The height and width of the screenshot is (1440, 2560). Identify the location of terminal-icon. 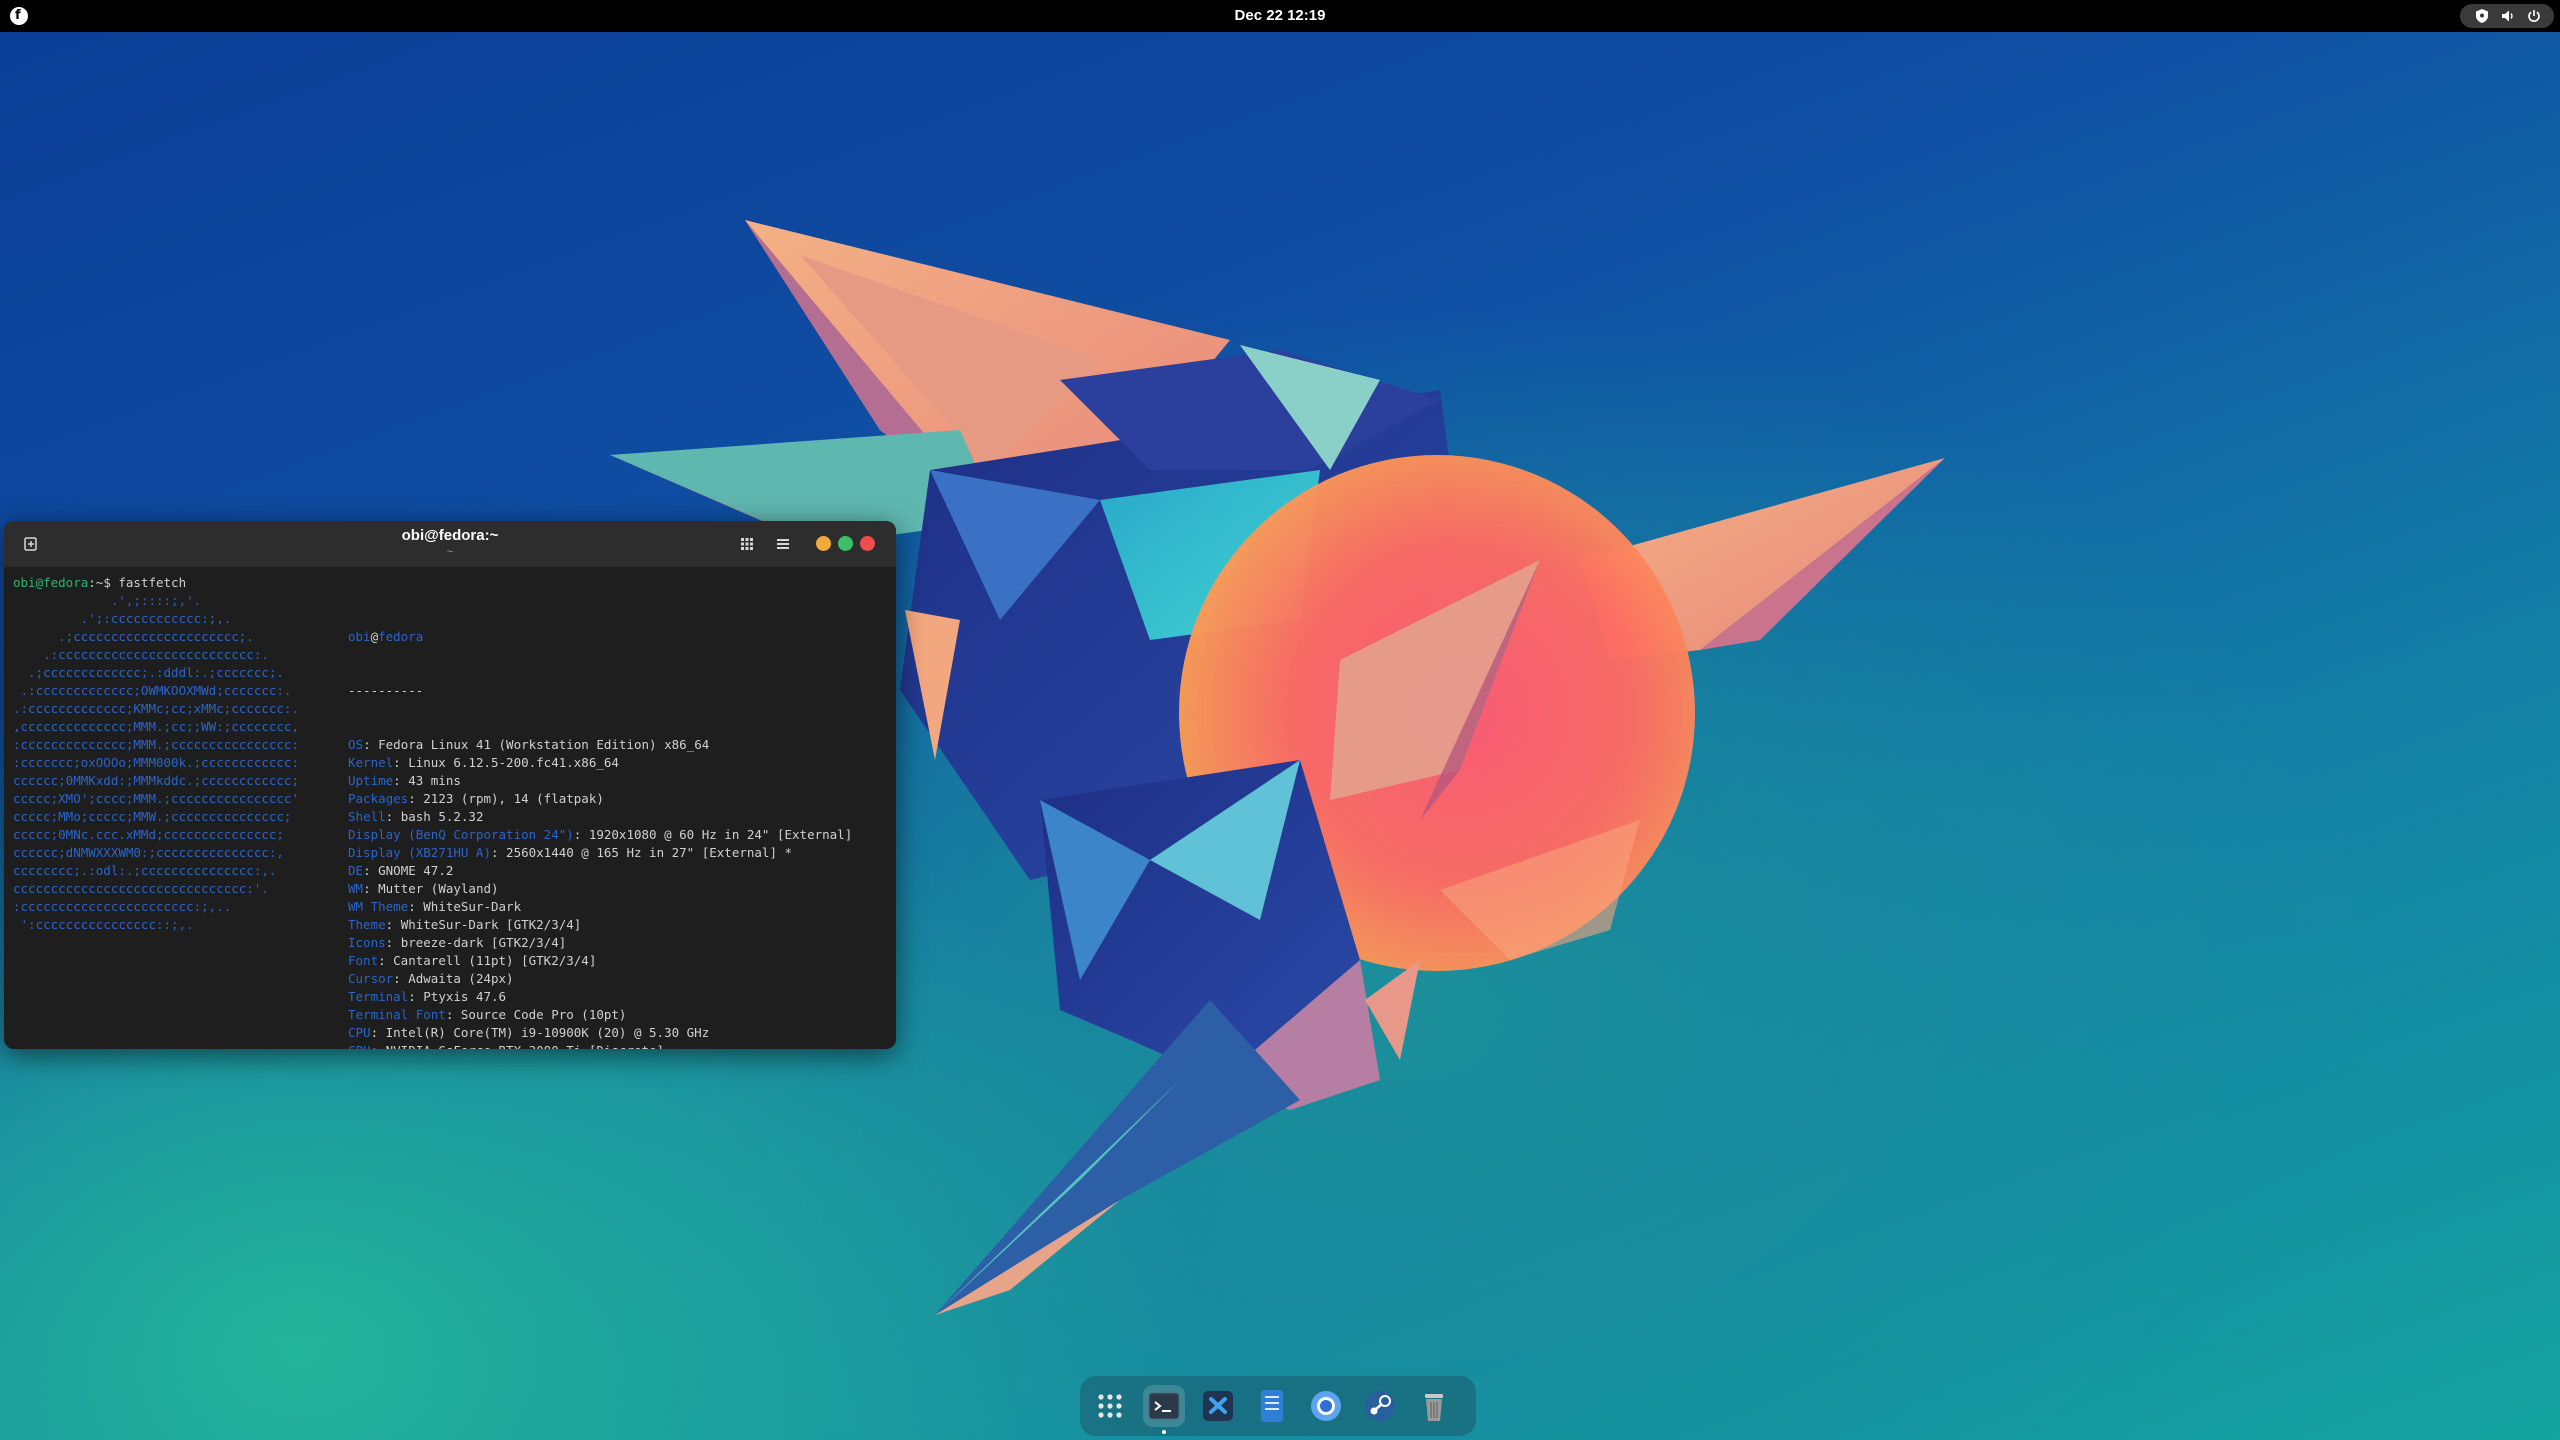
(1164, 1409).